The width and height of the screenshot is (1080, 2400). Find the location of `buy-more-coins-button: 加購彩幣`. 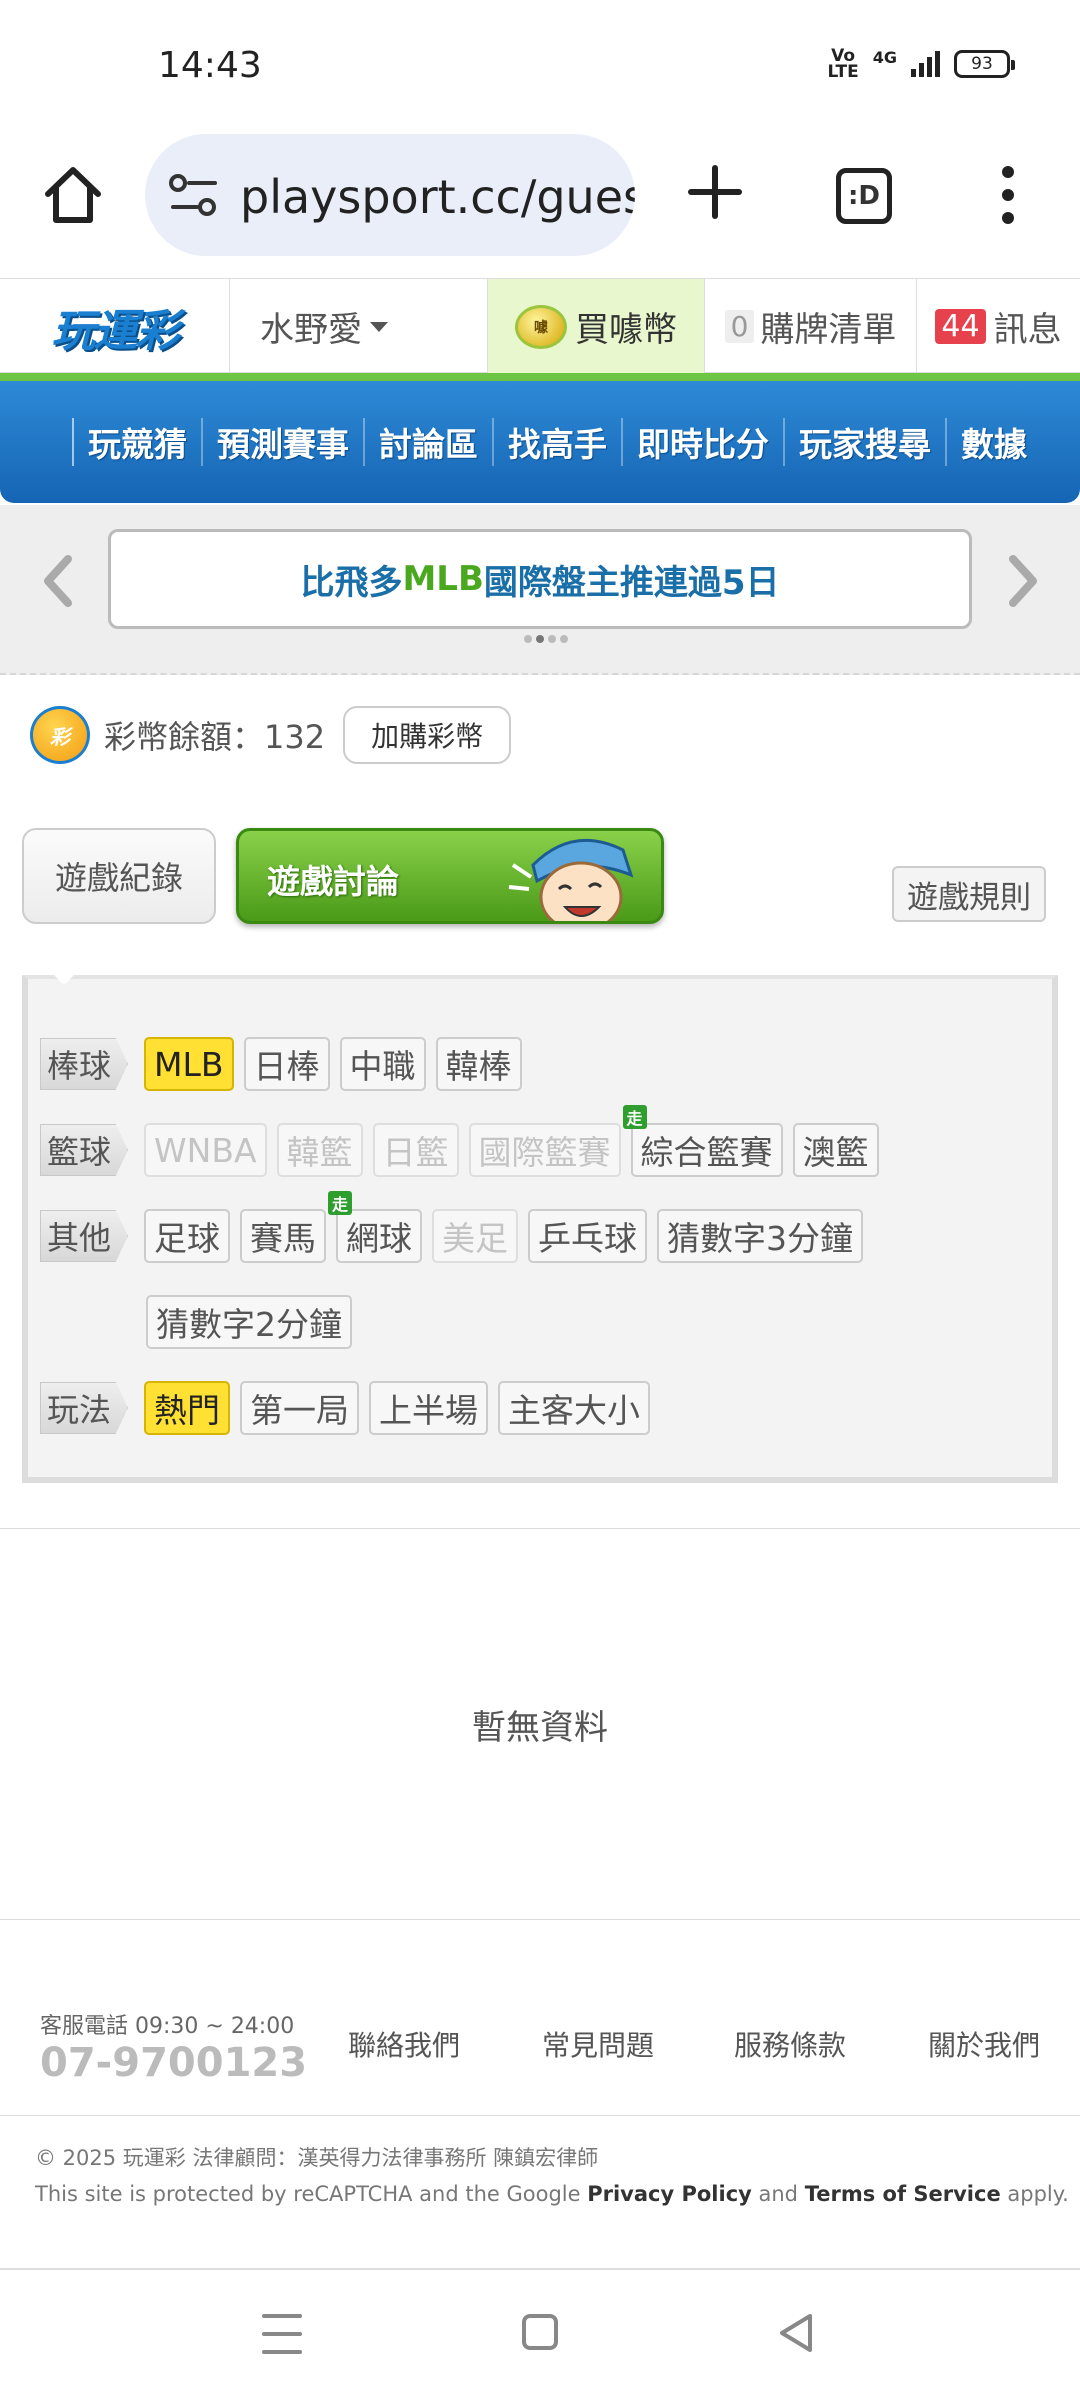

buy-more-coins-button: 加購彩幣 is located at coordinates (427, 735).